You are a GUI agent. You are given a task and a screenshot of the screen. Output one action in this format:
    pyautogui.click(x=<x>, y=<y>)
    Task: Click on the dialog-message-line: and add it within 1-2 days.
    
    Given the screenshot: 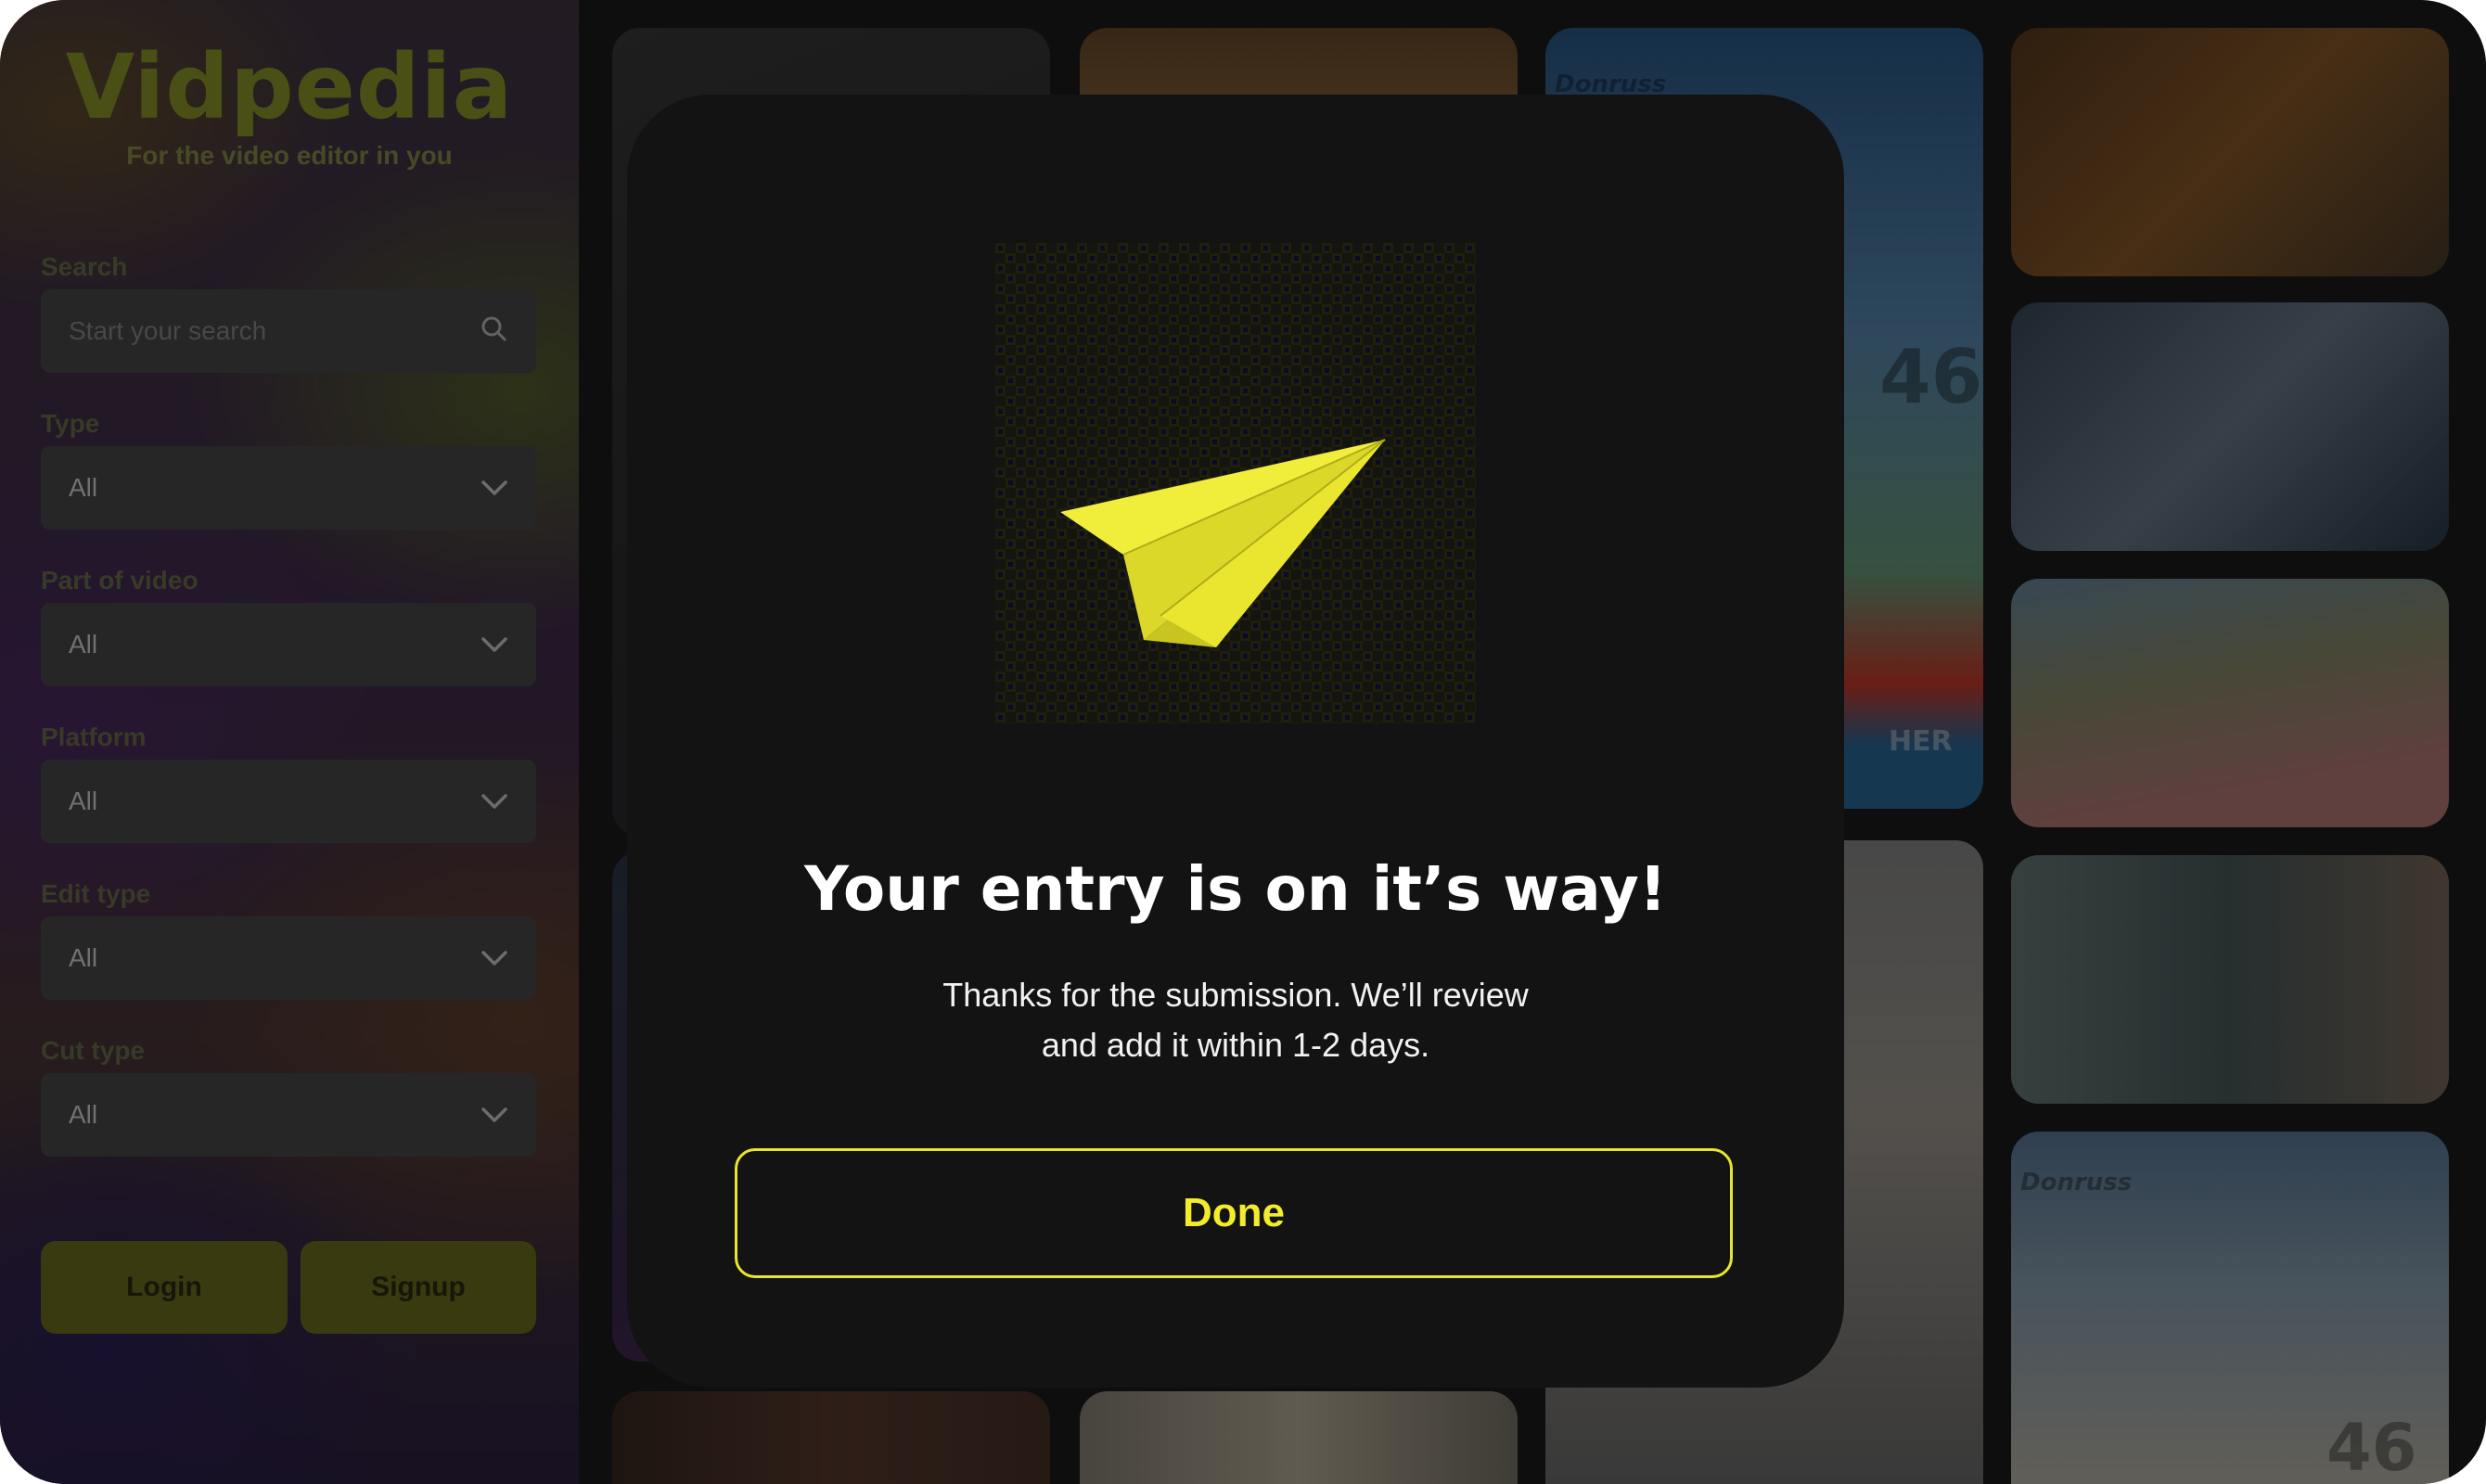 What is the action you would take?
    pyautogui.click(x=1235, y=1045)
    